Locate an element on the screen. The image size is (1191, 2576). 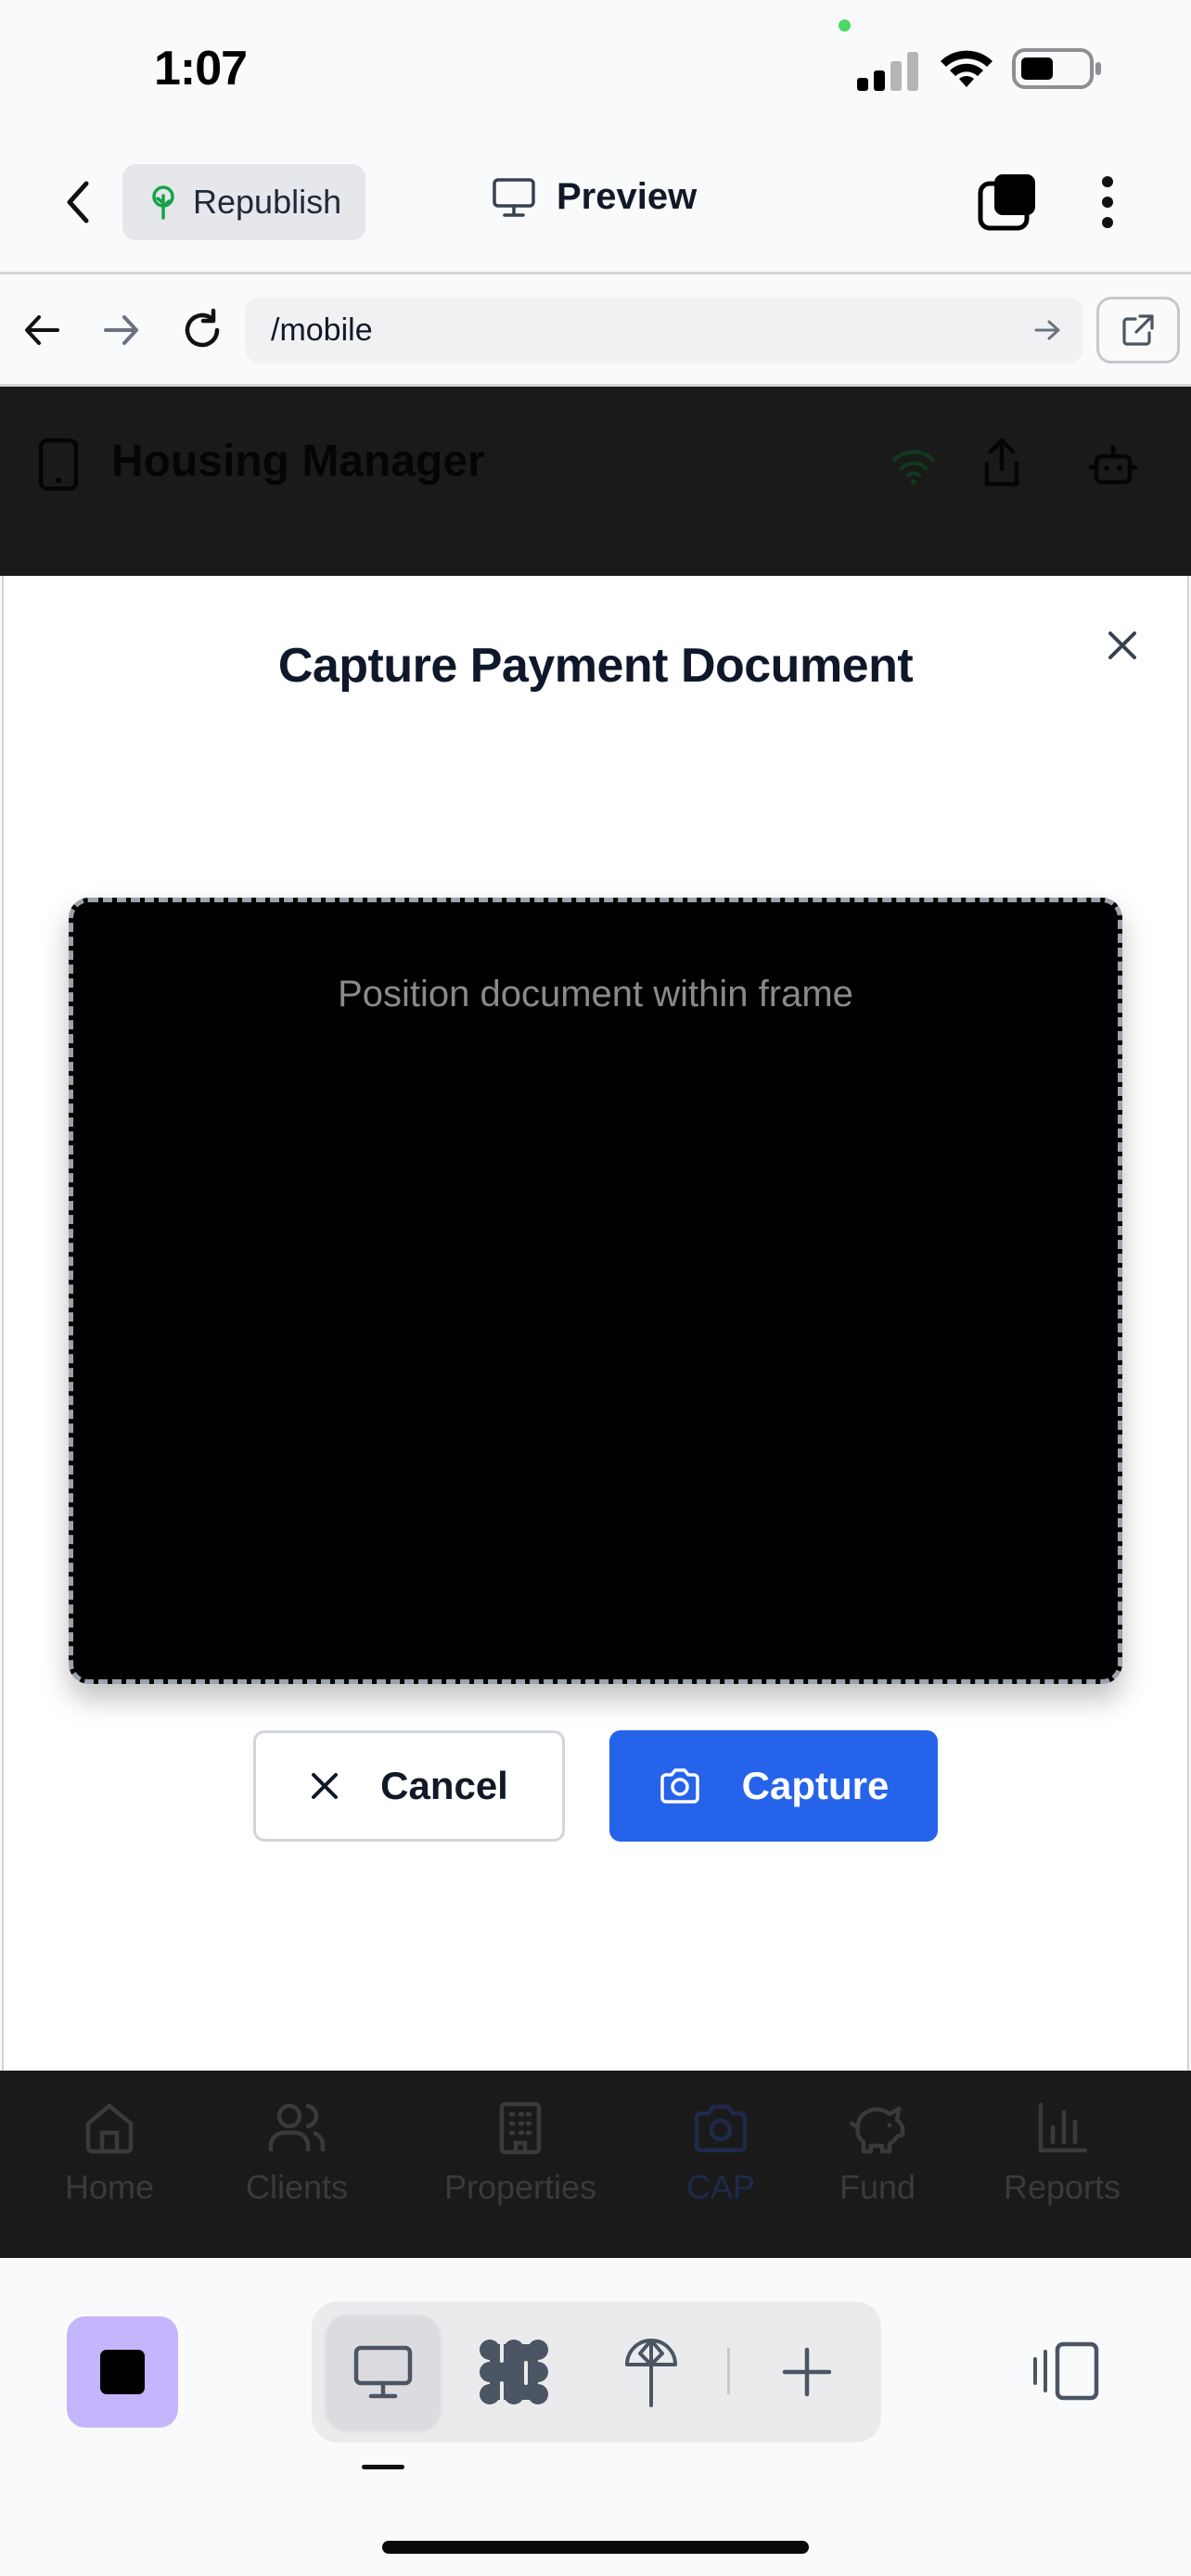
app-title: Housing Manager is located at coordinates (298, 462).